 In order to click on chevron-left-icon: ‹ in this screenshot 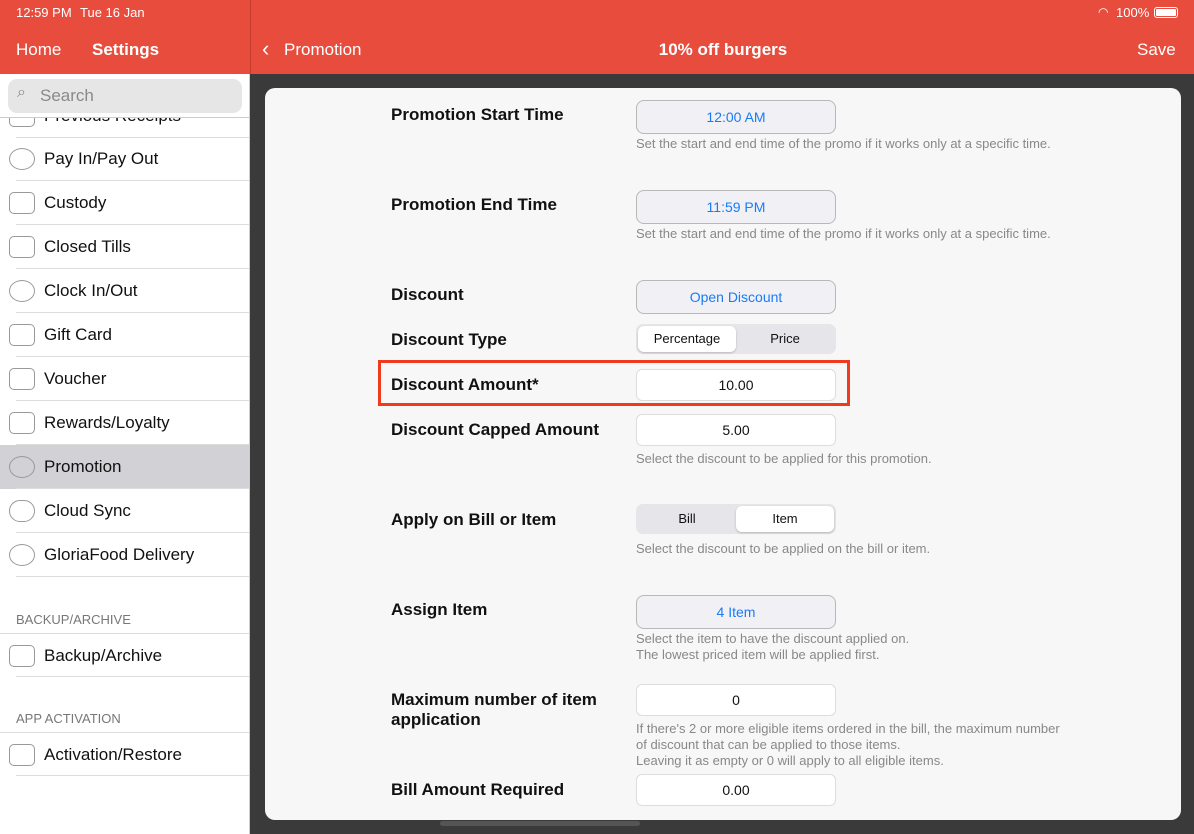, I will do `click(265, 49)`.